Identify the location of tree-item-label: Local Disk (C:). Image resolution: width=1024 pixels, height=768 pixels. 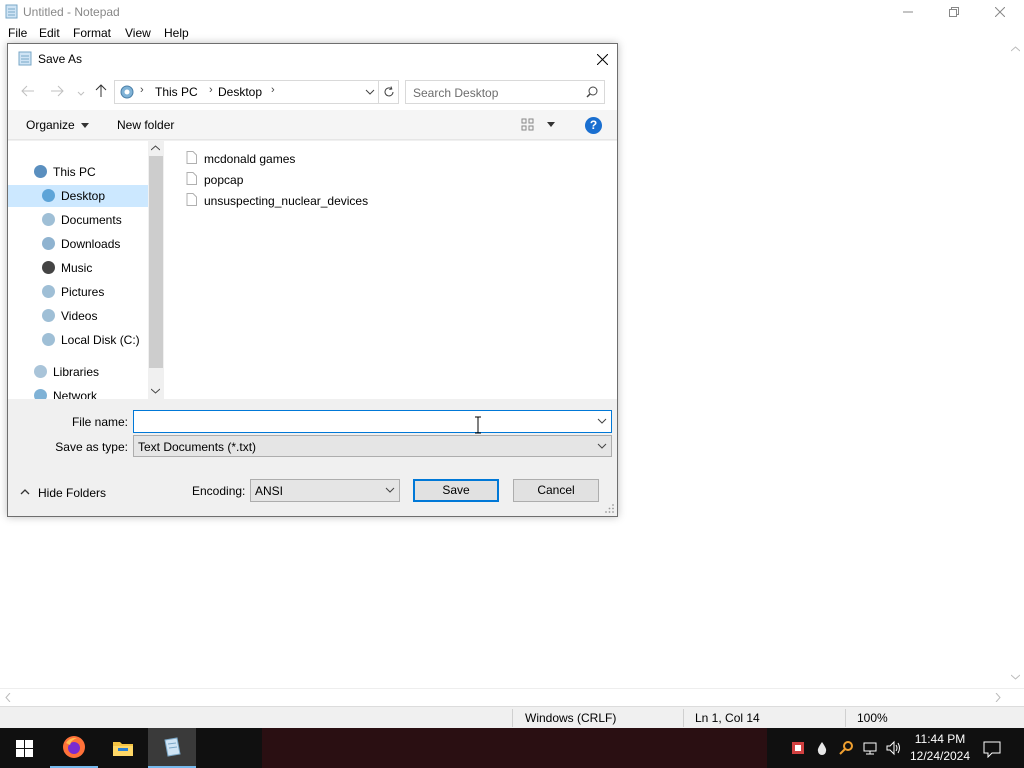
(100, 340).